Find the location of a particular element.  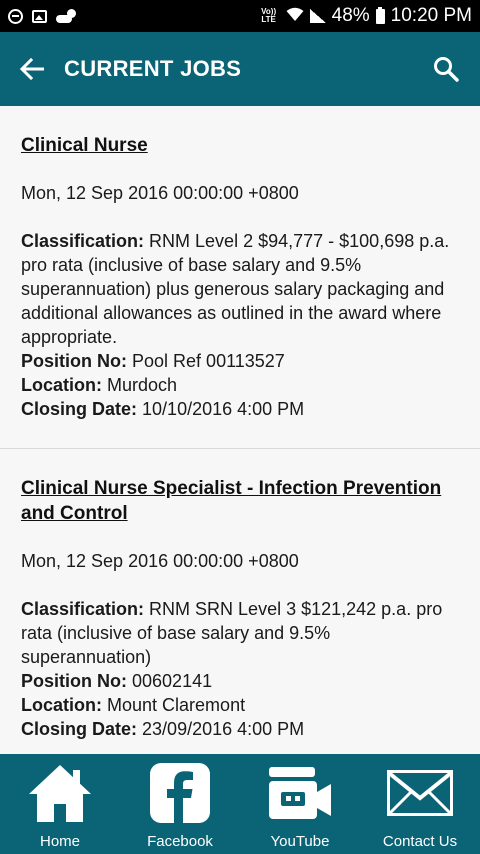

job-location: Location: Murdoch is located at coordinates (240, 385).